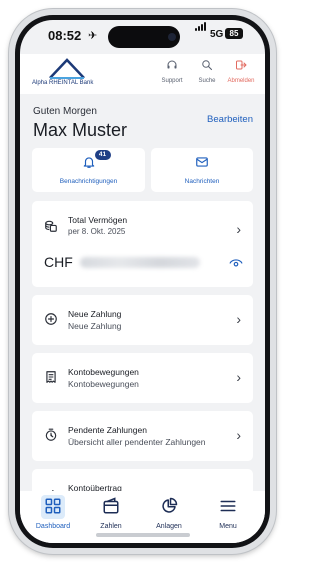 The height and width of the screenshot is (563, 320). Describe the element at coordinates (111, 526) in the screenshot. I see `nav-payments-label: Zahlen` at that location.